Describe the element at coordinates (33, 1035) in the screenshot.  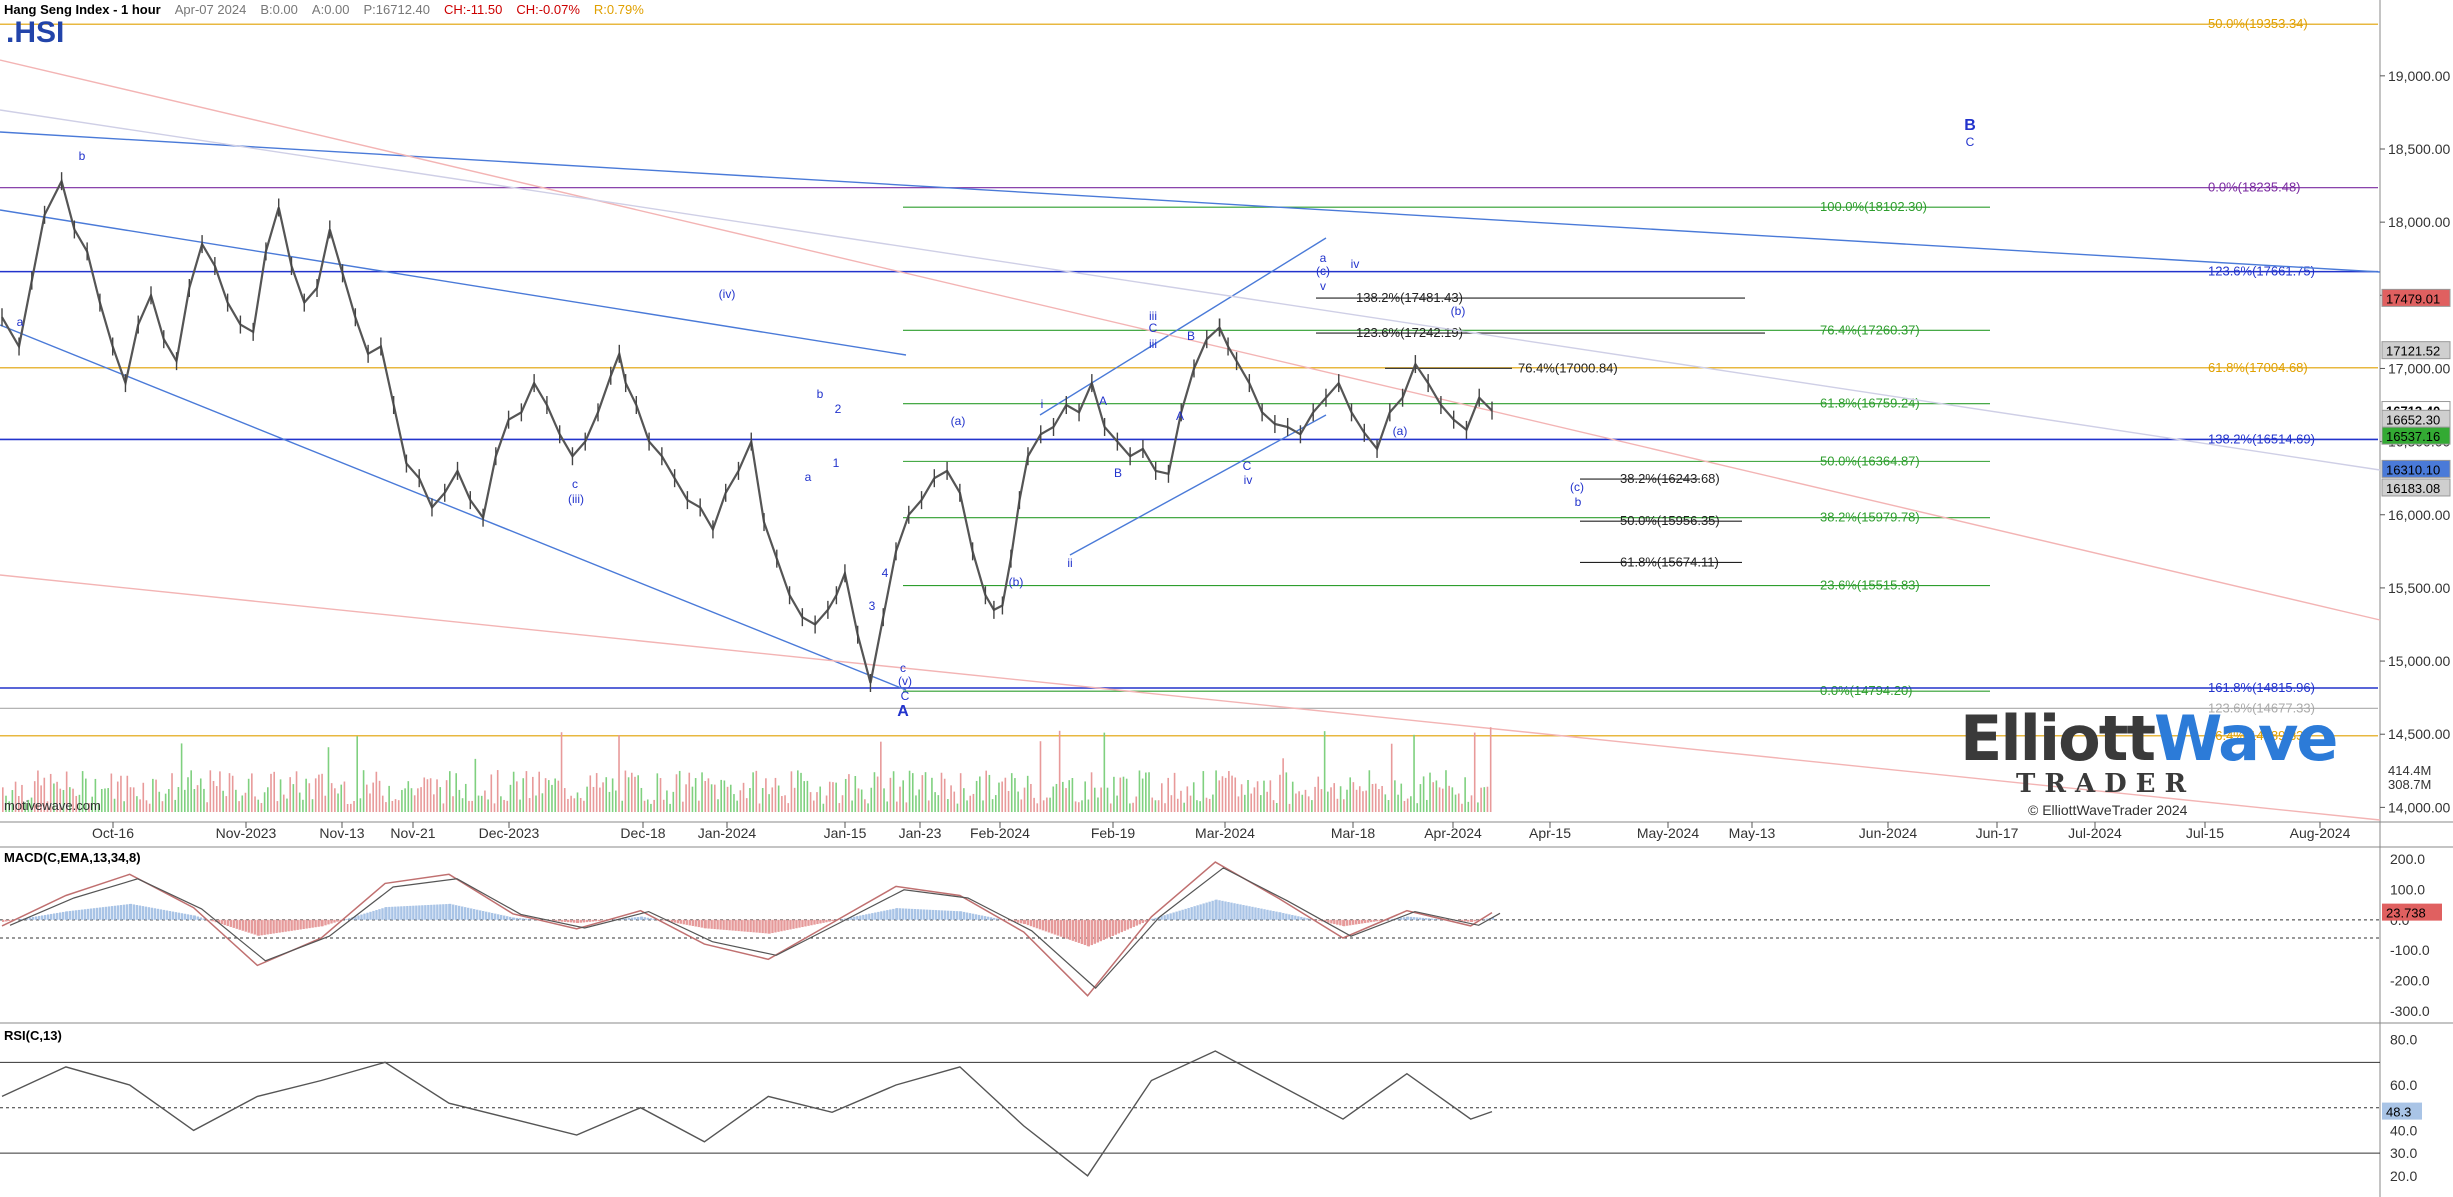
I see `rsi-title: RSI(C,13)` at that location.